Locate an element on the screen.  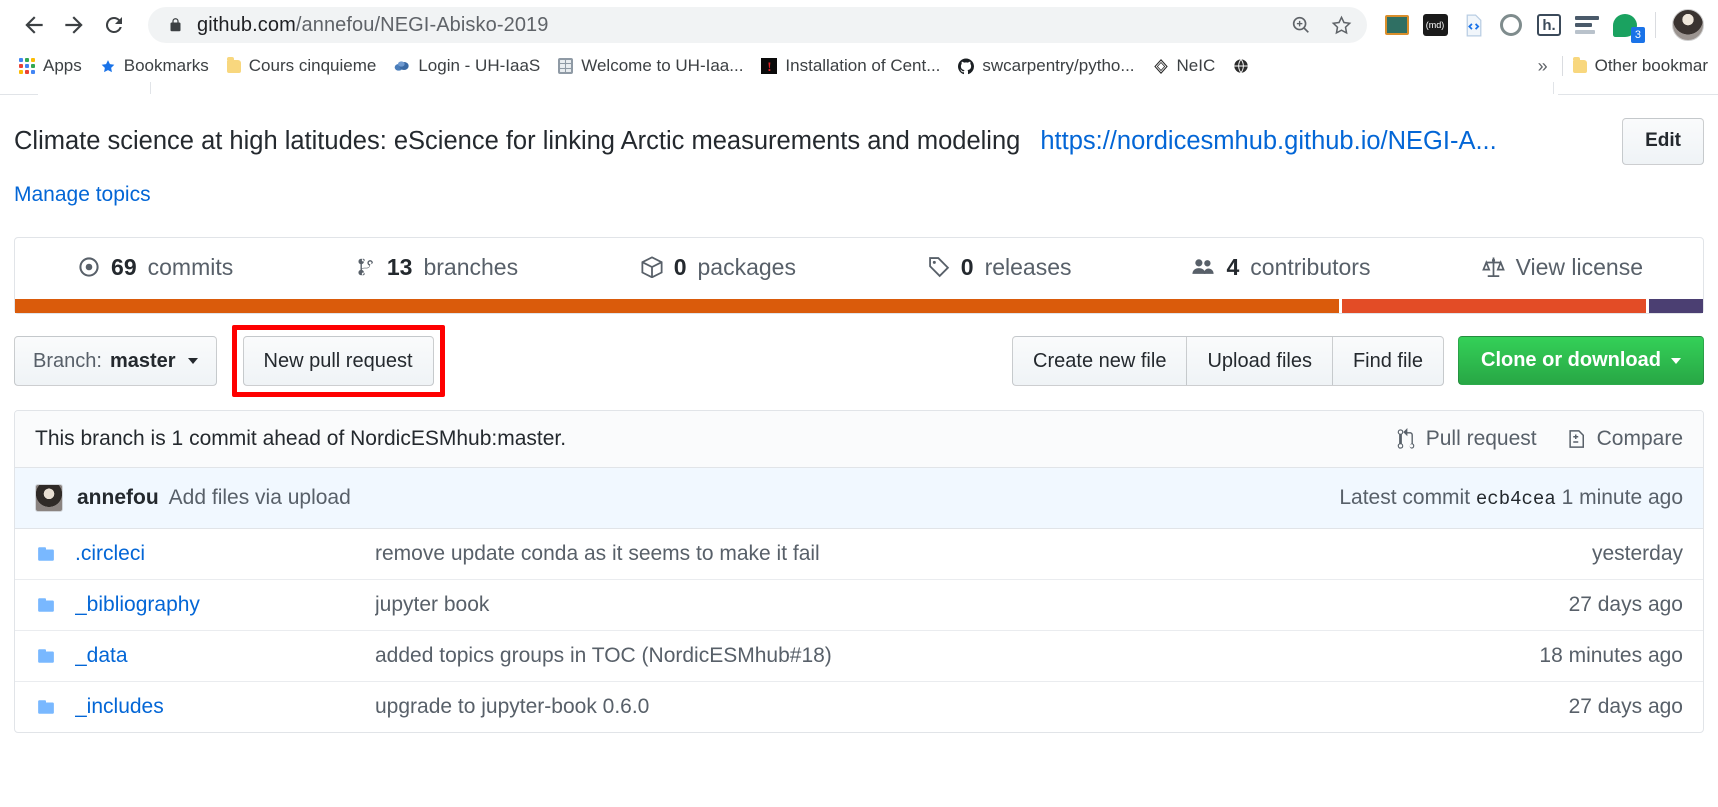
file-action-button-group: Create new file Upload files Find file is located at coordinates (1228, 360).